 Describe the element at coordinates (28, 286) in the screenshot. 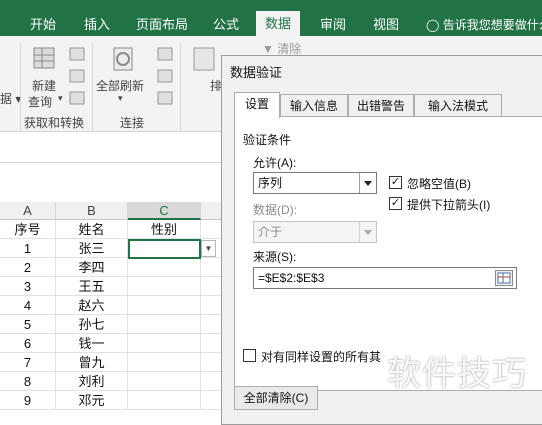

I see `cell-number: 3` at that location.